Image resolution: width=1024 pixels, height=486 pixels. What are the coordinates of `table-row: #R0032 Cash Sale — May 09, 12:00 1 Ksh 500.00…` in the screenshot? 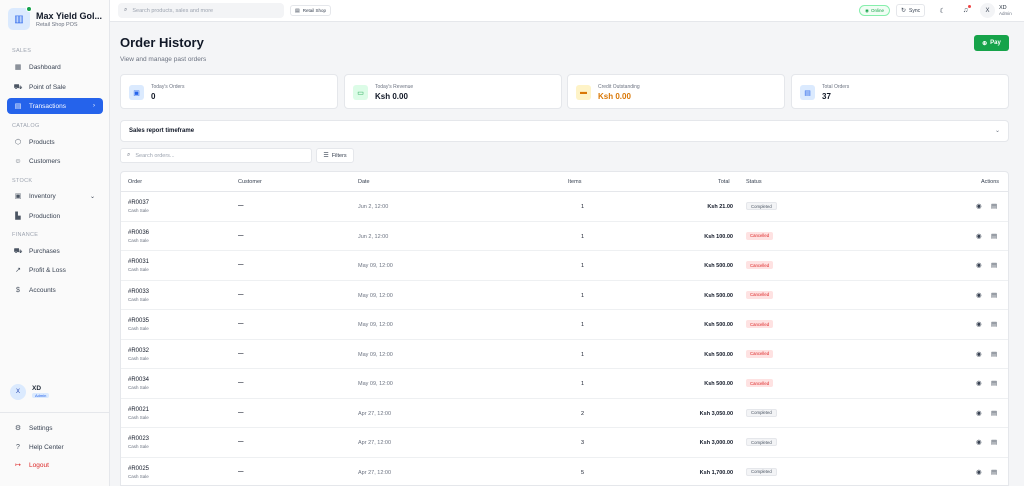 It's located at (564, 354).